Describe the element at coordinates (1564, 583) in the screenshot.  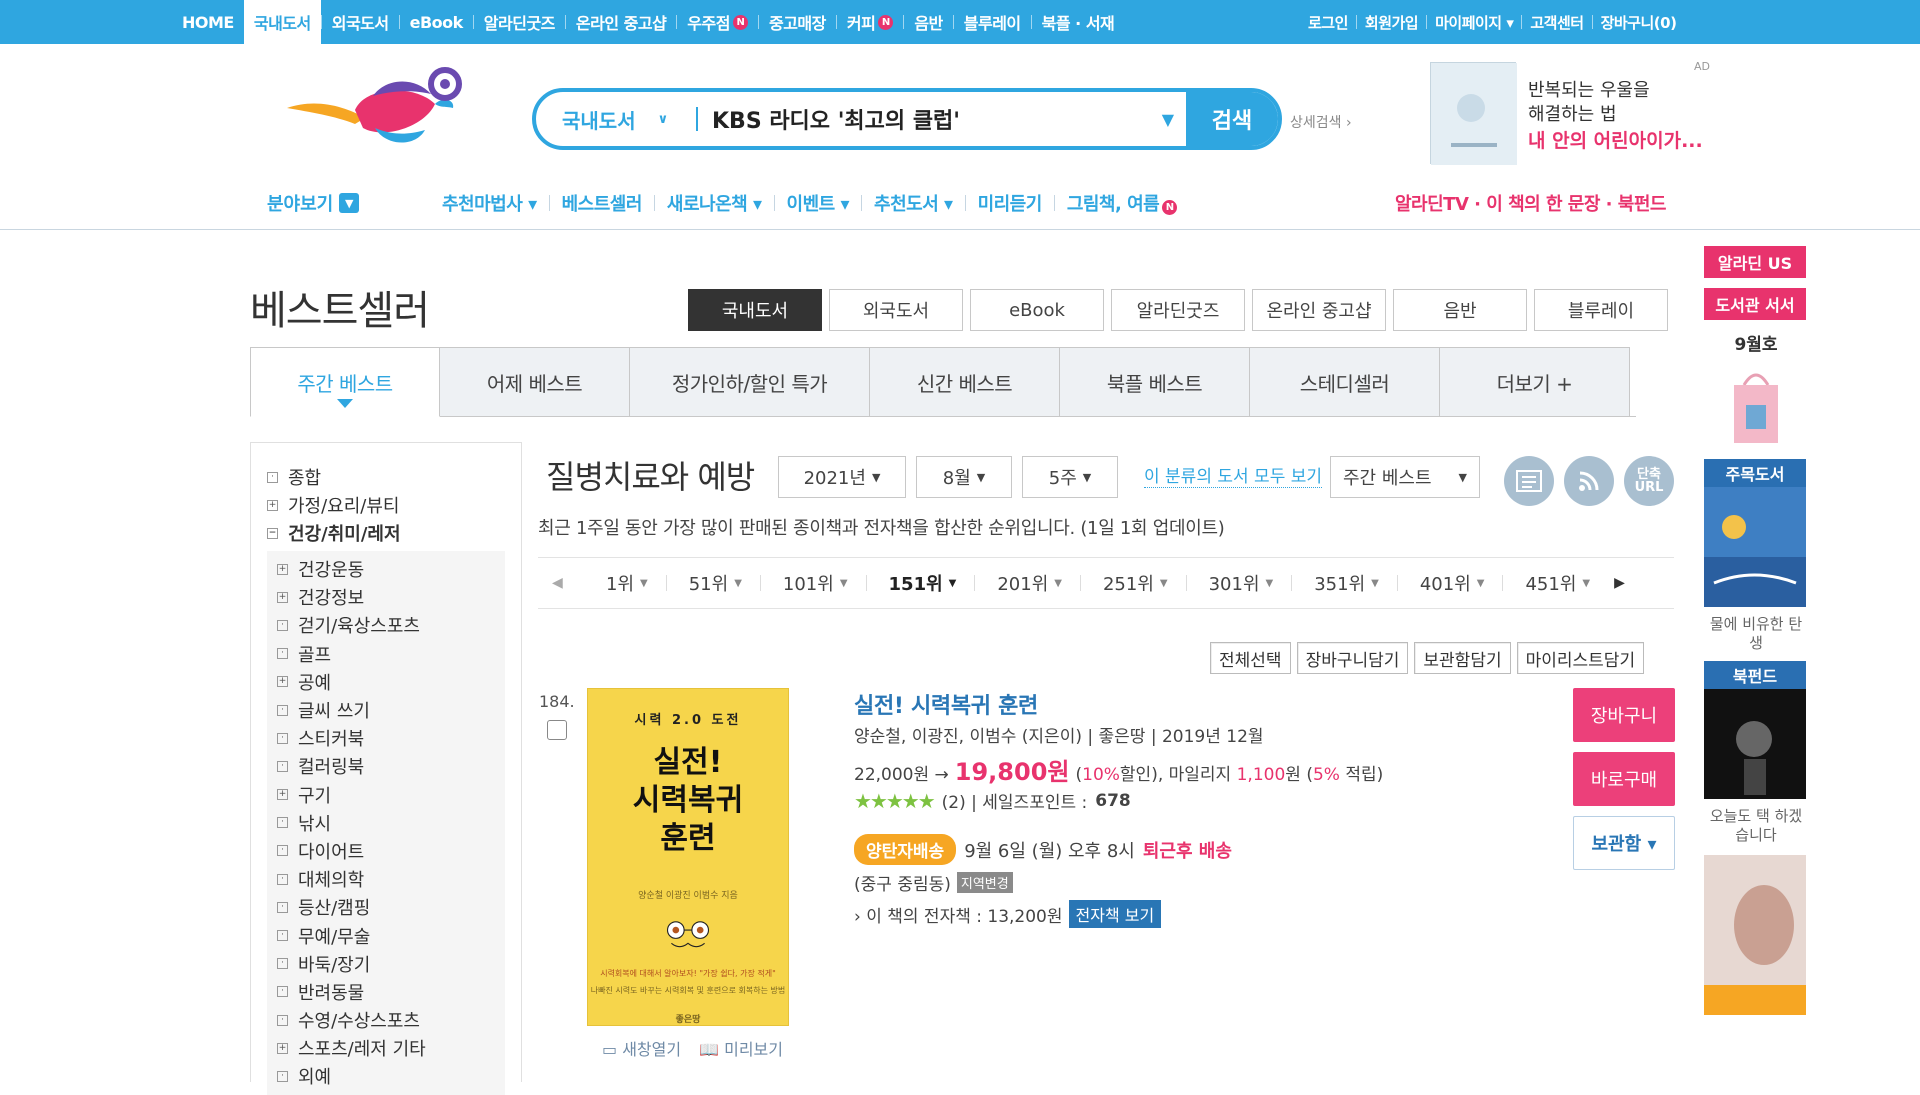
I see `page-item: 451위 ▼` at that location.